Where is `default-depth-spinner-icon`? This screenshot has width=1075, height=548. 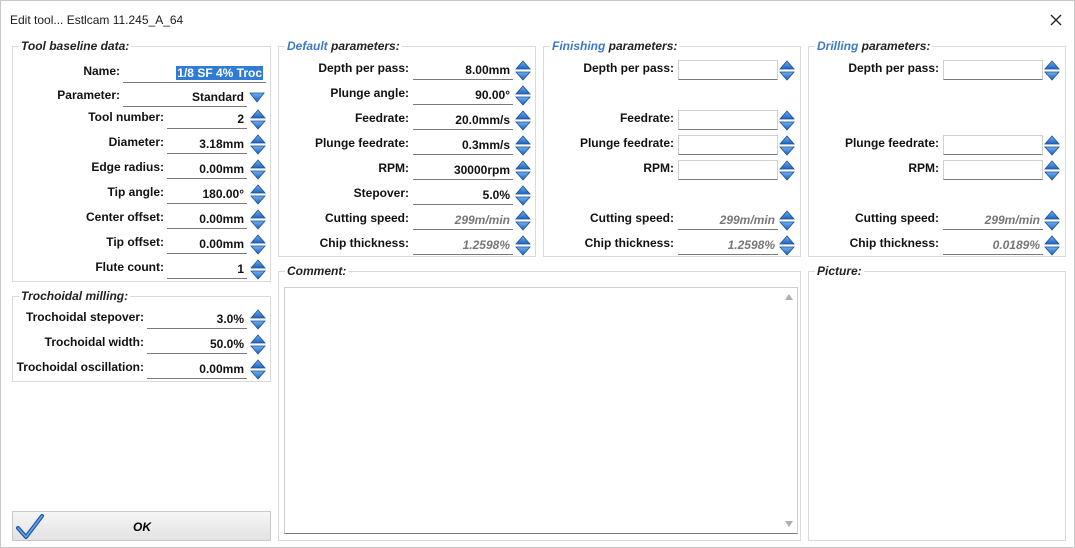
default-depth-spinner-icon is located at coordinates (523, 71).